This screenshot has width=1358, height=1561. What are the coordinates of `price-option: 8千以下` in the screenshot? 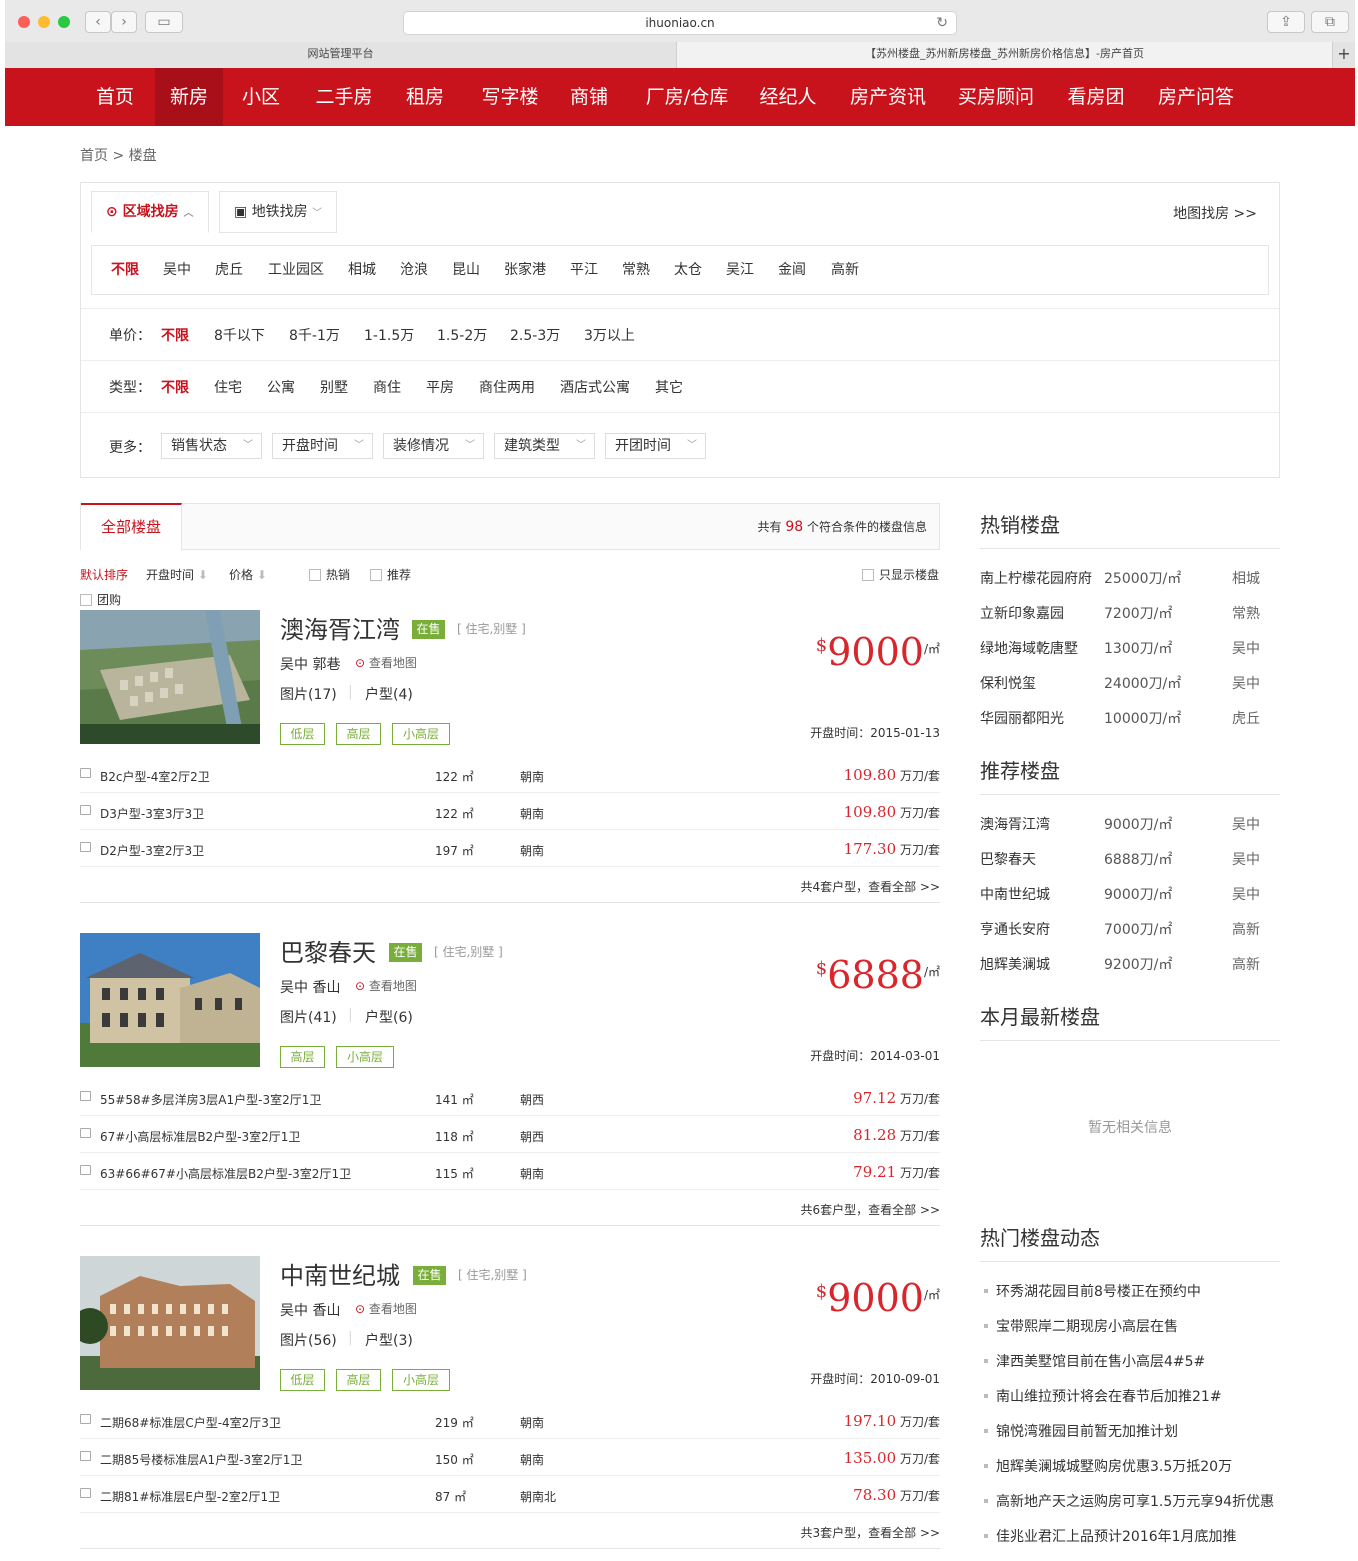 It's located at (239, 335).